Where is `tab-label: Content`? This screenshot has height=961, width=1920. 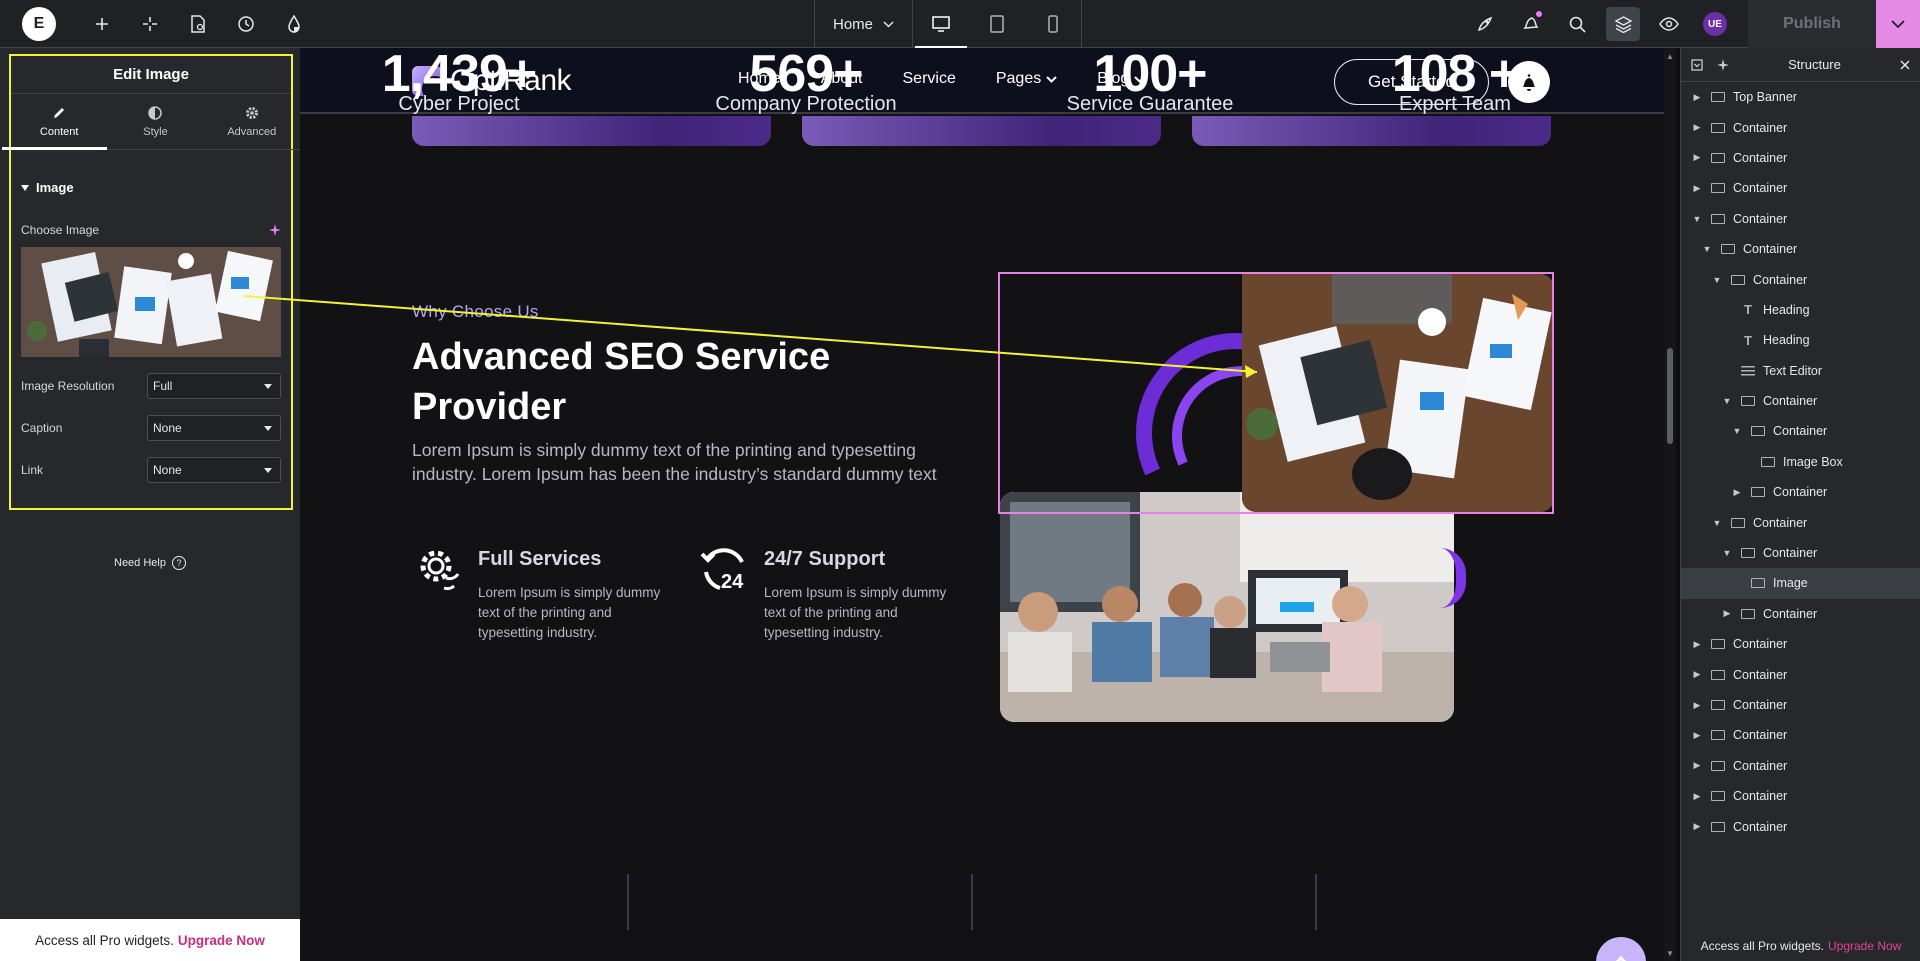 tab-label: Content is located at coordinates (59, 131).